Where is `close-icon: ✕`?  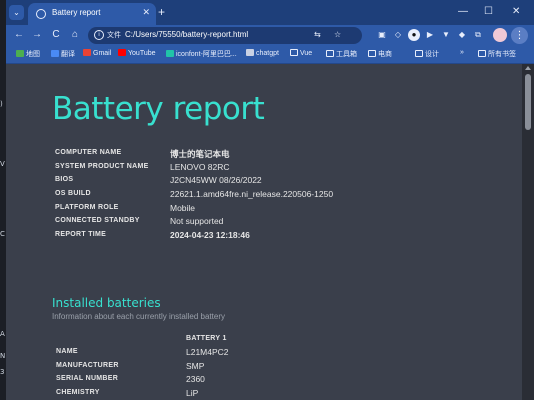 close-icon: ✕ is located at coordinates (146, 12).